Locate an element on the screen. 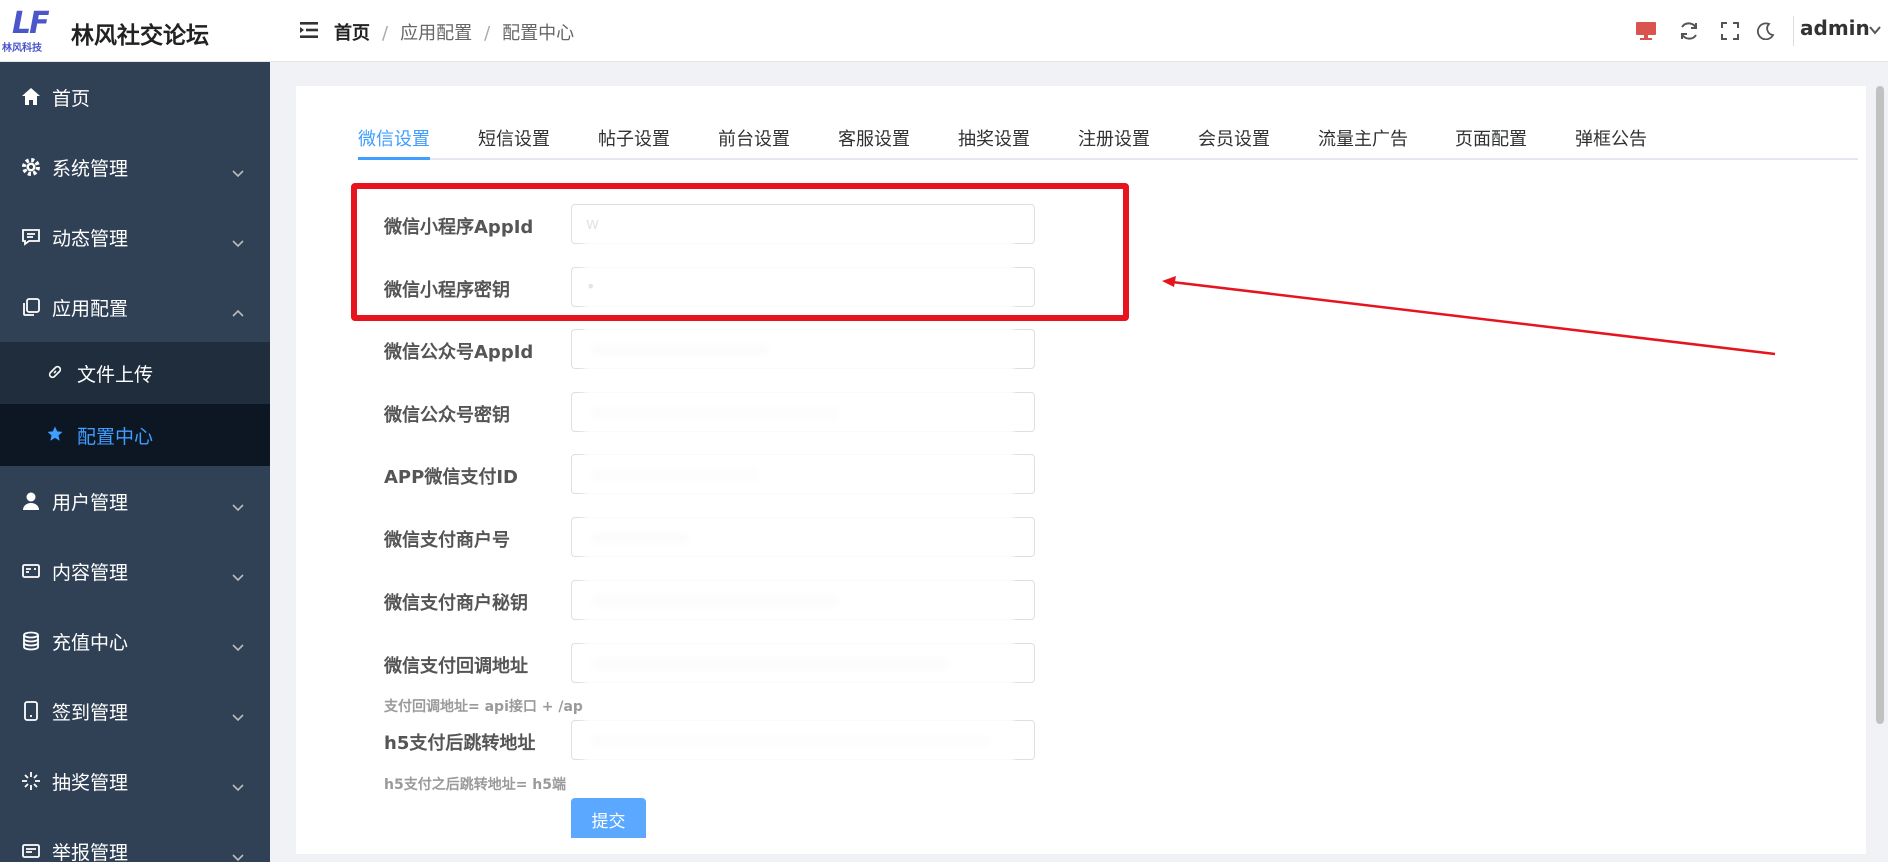 Image resolution: width=1888 pixels, height=862 pixels. logo-mark: LF 林风科技 is located at coordinates (31, 30).